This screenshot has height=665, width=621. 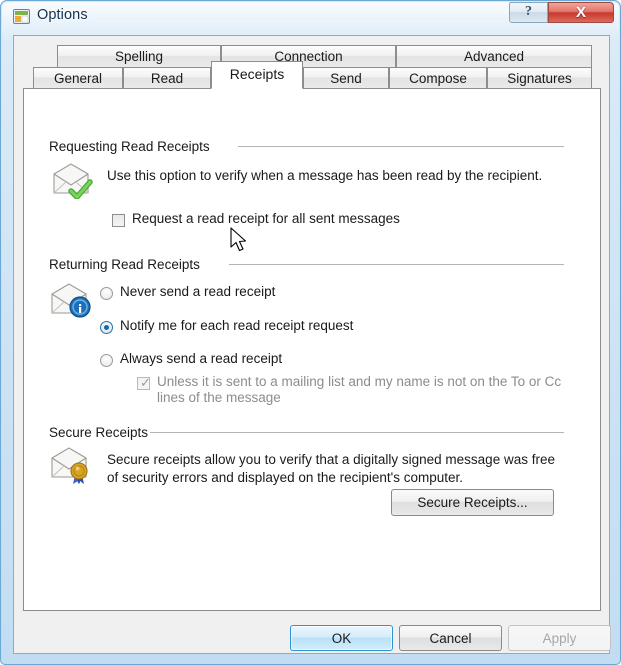 I want to click on radio-never-send, so click(x=106, y=293).